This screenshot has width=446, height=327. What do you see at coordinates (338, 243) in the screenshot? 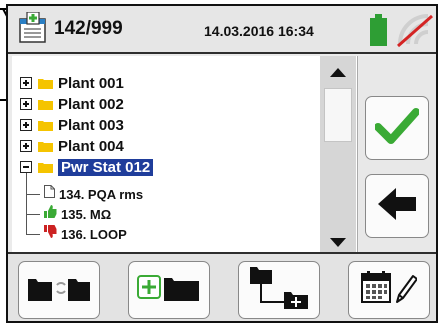
I see `scroll-down-arrow-icon` at bounding box center [338, 243].